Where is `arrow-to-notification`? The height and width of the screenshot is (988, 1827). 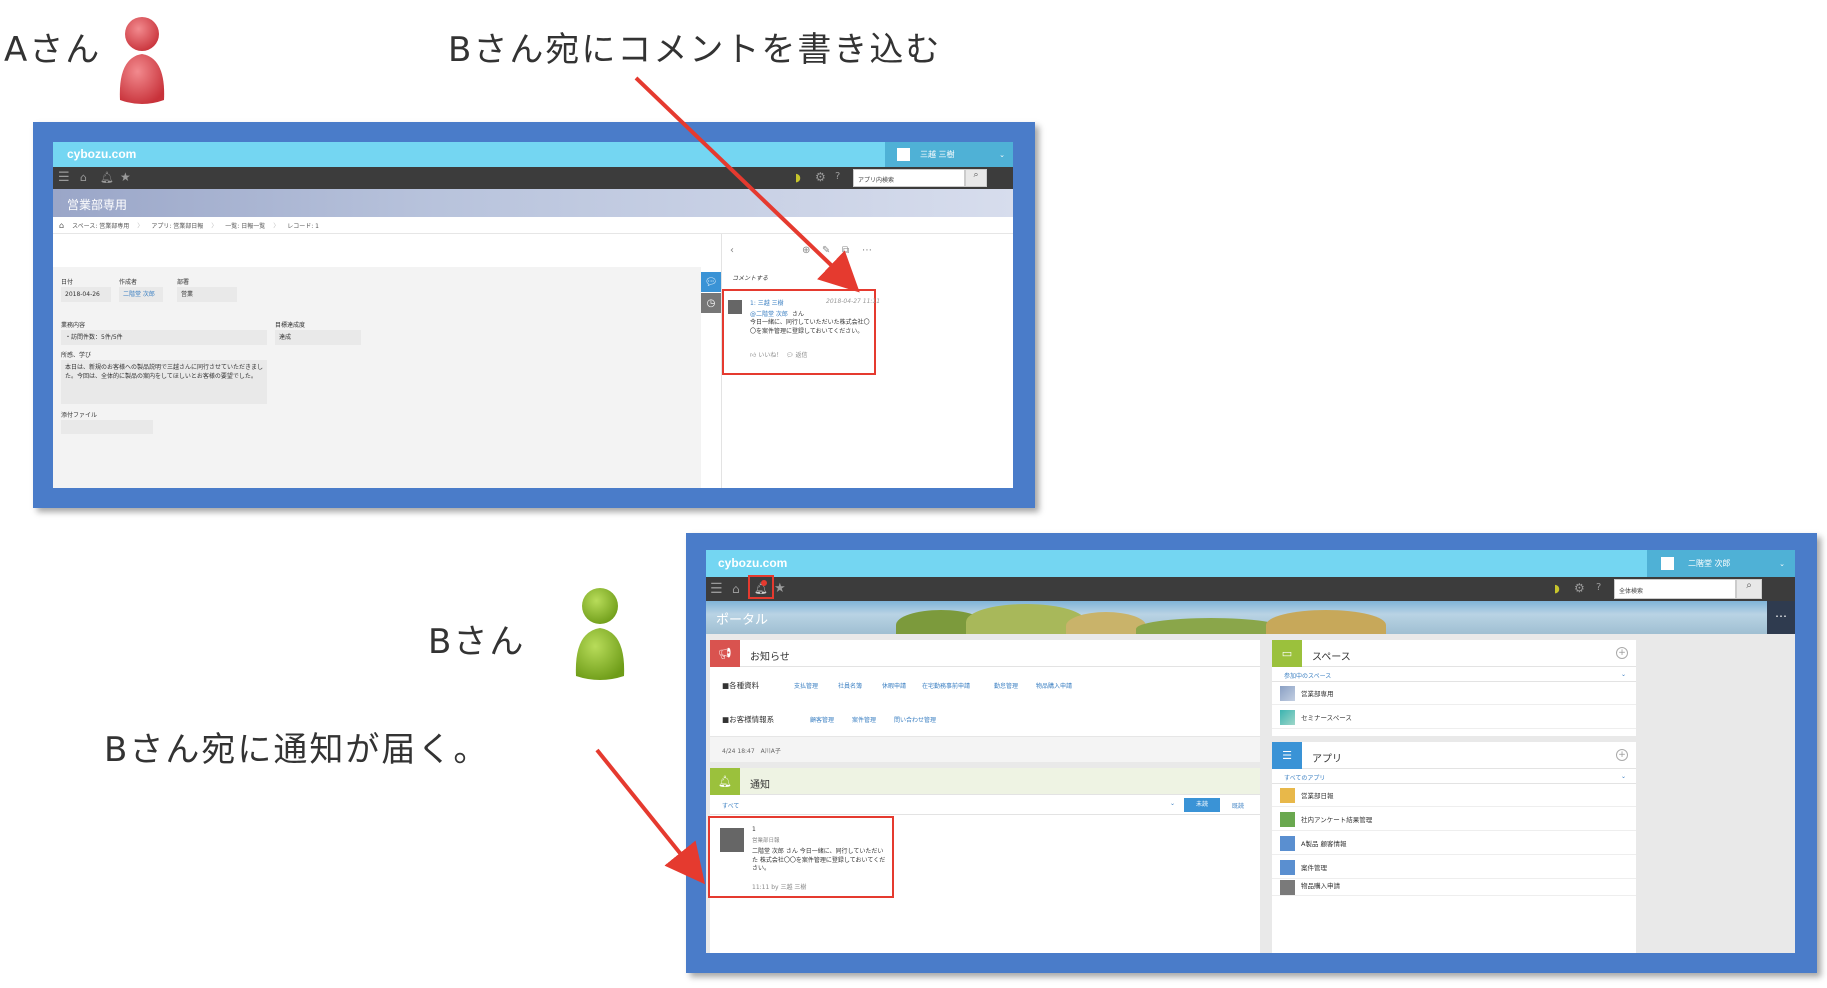
arrow-to-notification is located at coordinates (650, 816).